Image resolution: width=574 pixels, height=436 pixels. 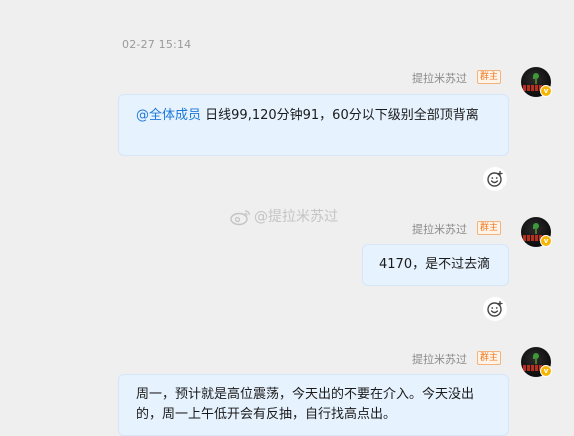 I want to click on message-text: 4170，是不过去滴, so click(x=435, y=264).